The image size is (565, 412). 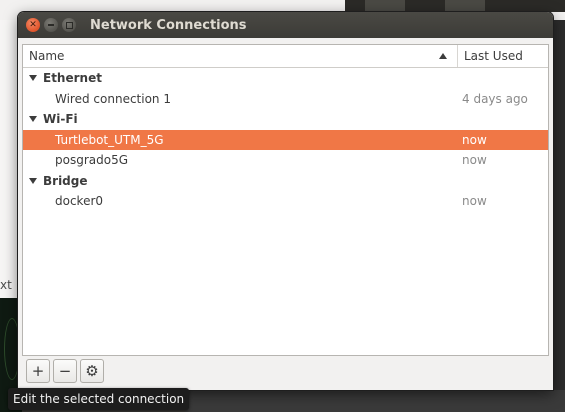 I want to click on add-connection-button: +, so click(x=38, y=371).